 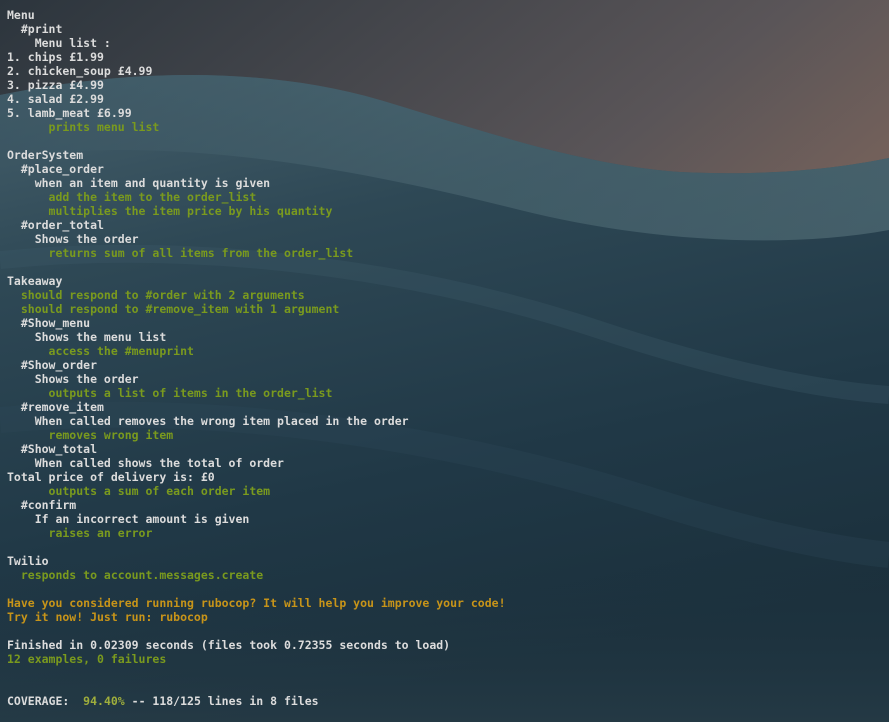 What do you see at coordinates (42, 505) in the screenshot?
I see `terminal-line: #confirm` at bounding box center [42, 505].